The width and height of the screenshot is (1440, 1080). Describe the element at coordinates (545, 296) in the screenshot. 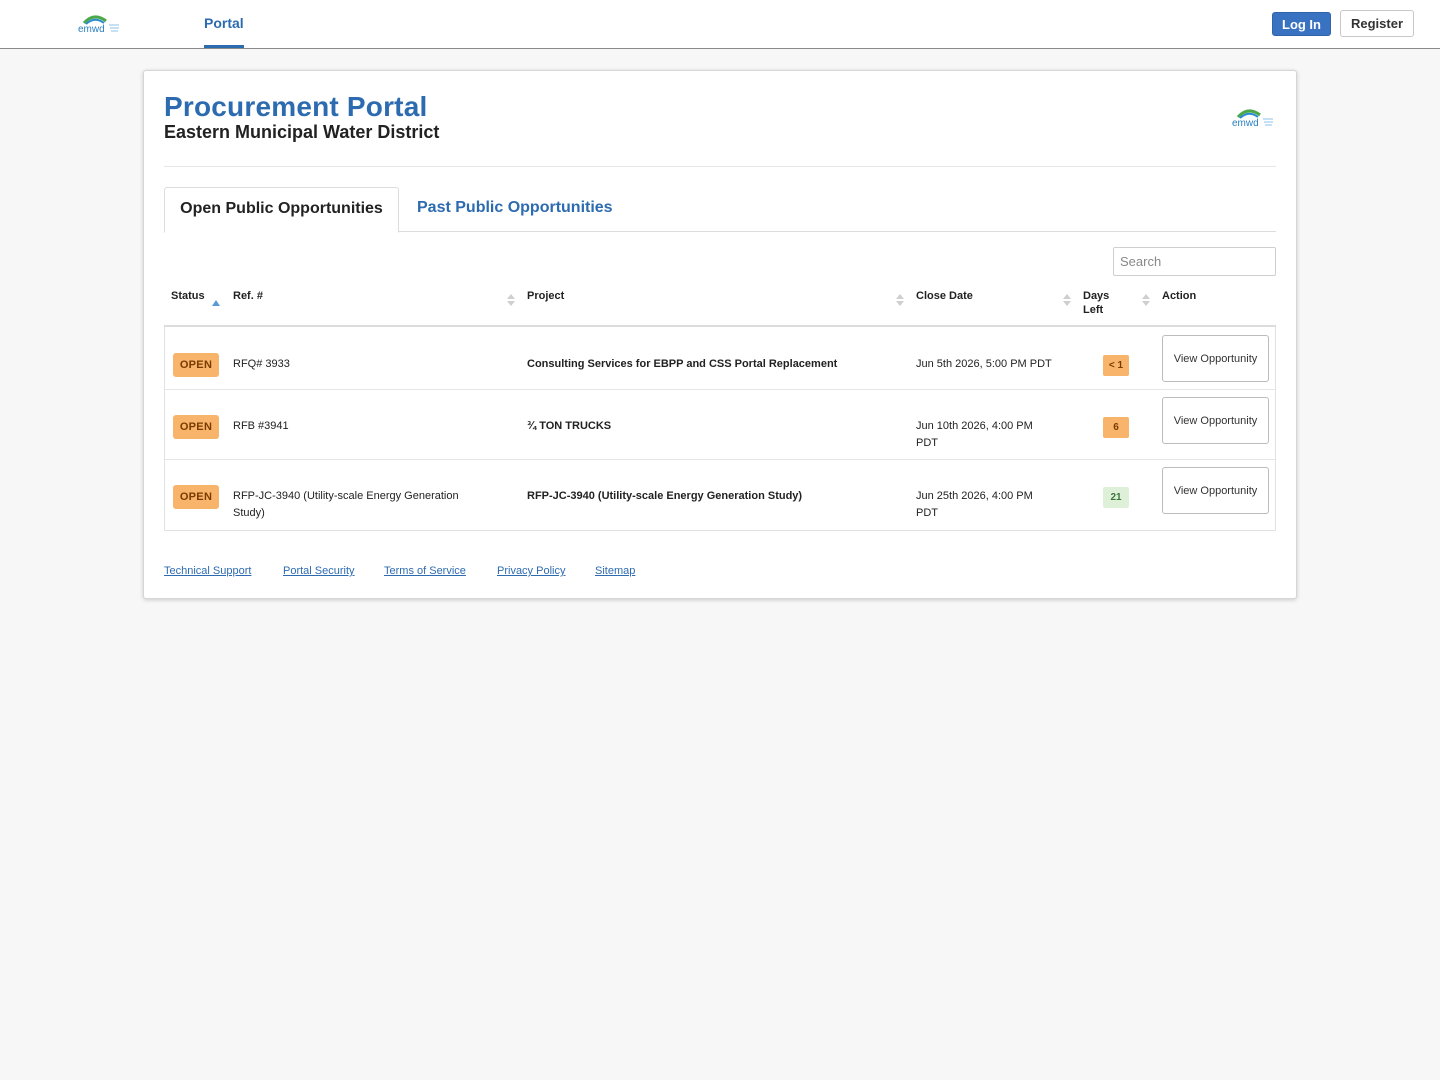

I see `column-header-project: Project` at that location.